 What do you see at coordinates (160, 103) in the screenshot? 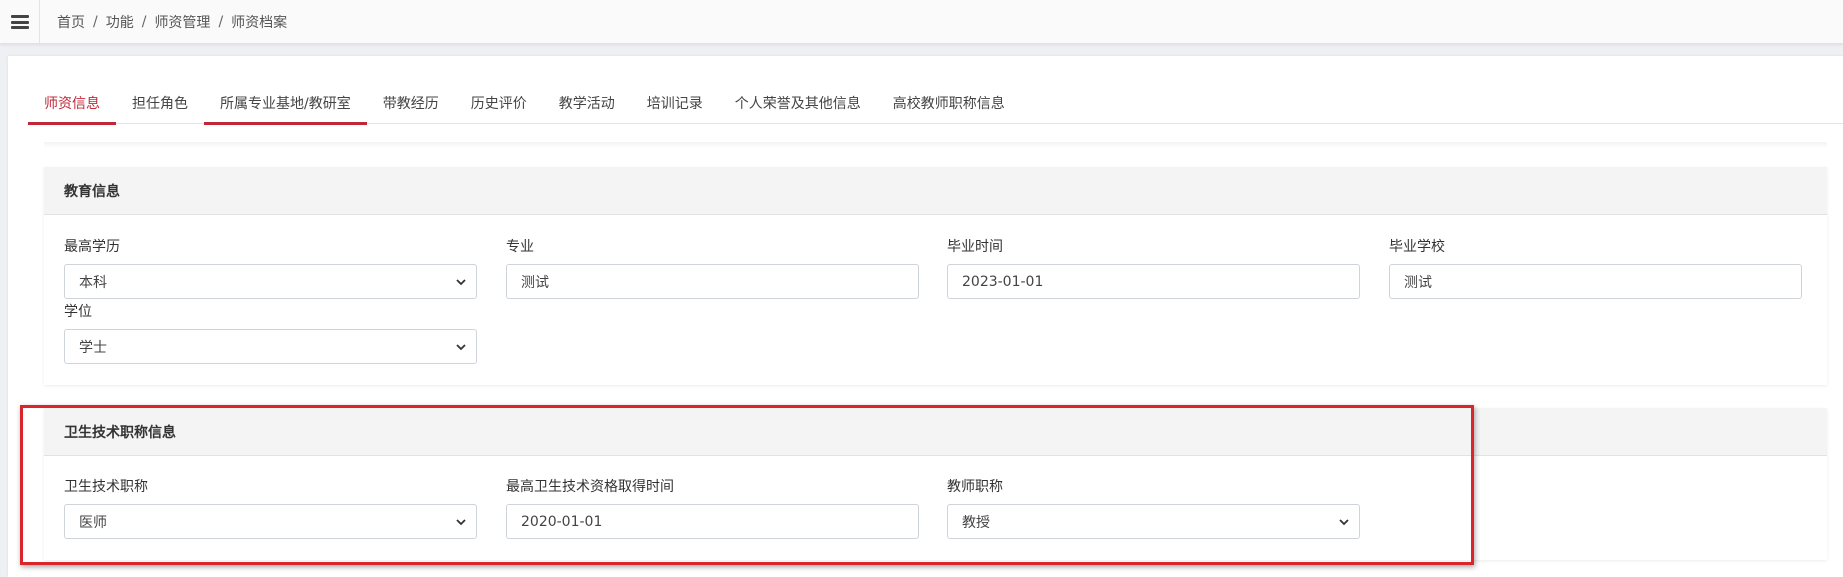
I see `tab-roles: 担任角色` at bounding box center [160, 103].